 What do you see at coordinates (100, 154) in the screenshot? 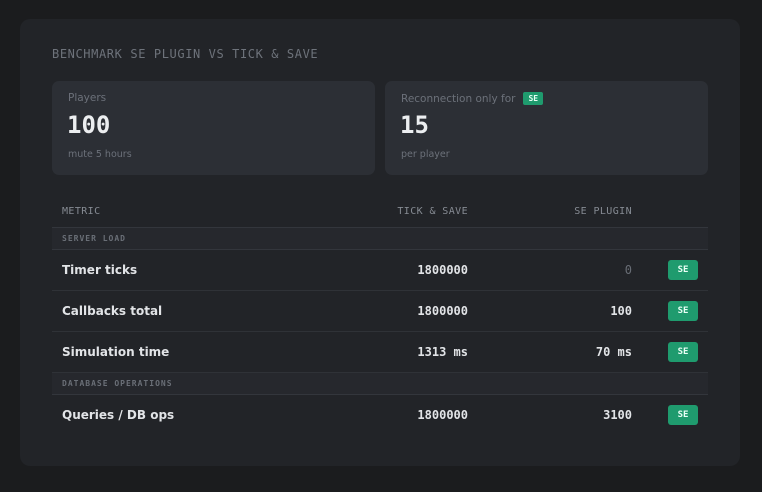
I see `stat-sub: mute 5 hours` at bounding box center [100, 154].